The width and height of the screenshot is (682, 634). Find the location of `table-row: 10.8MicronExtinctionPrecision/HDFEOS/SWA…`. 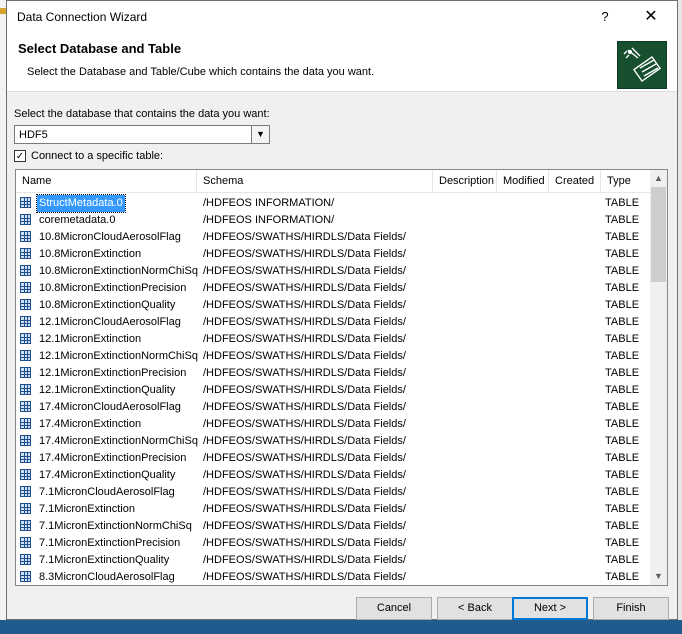

table-row: 10.8MicronExtinctionPrecision/HDFEOS/SWA… is located at coordinates (333, 288).